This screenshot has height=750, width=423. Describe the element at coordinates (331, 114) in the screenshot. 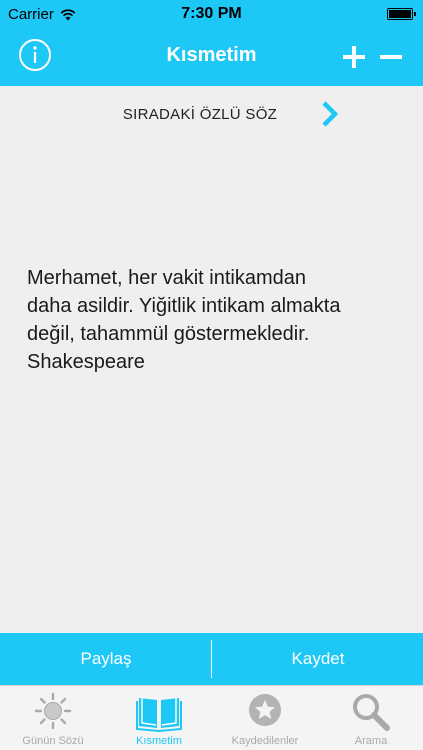

I see `chevron-right-icon` at that location.